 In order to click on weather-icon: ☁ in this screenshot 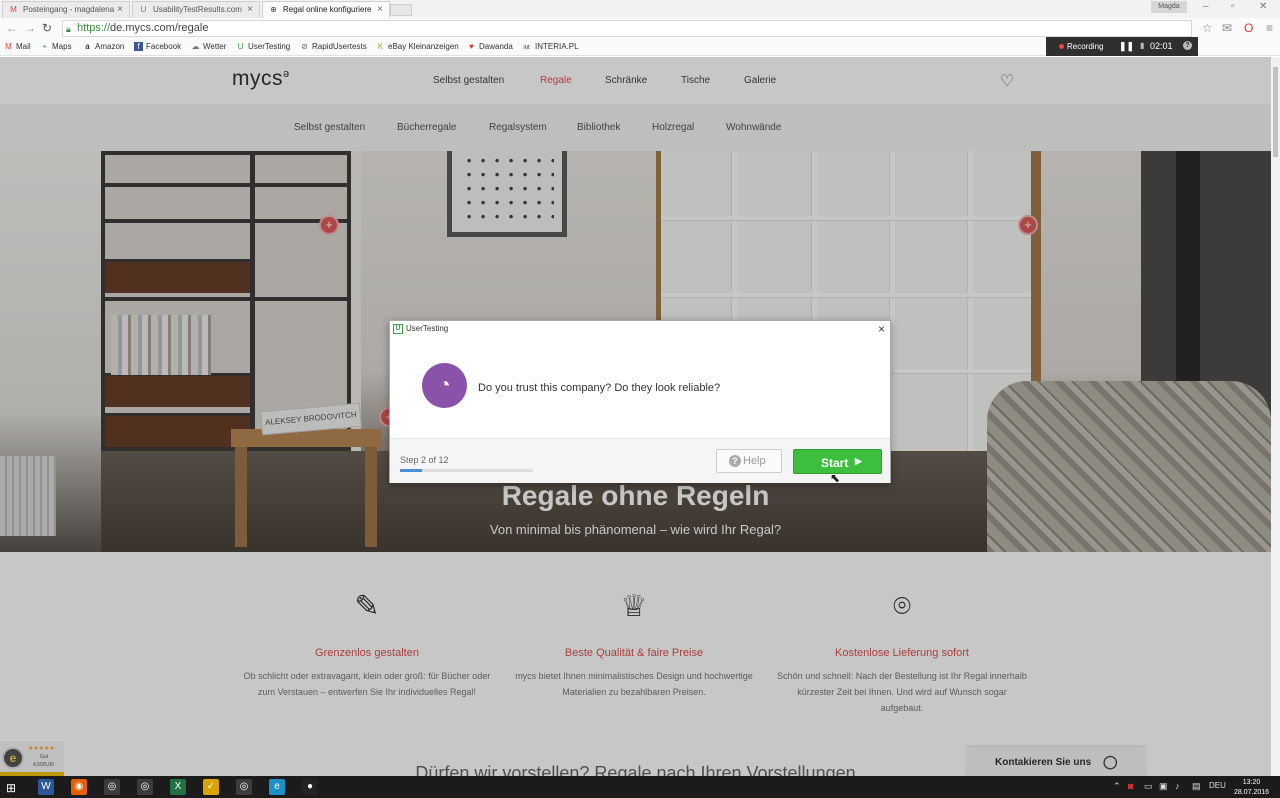, I will do `click(195, 46)`.